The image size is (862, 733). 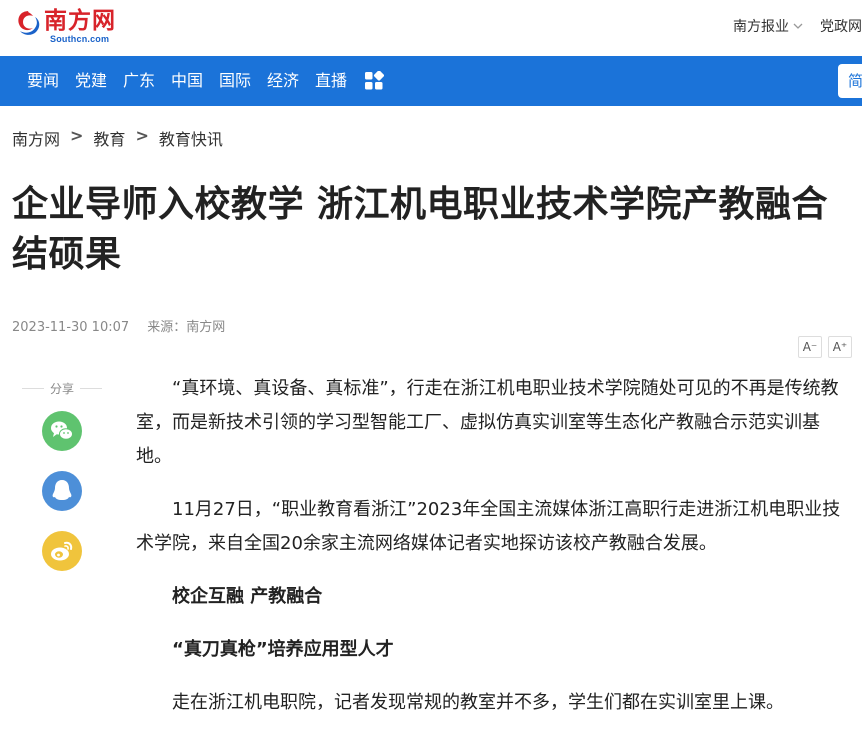 I want to click on nav-item-international: 国际, so click(x=235, y=81).